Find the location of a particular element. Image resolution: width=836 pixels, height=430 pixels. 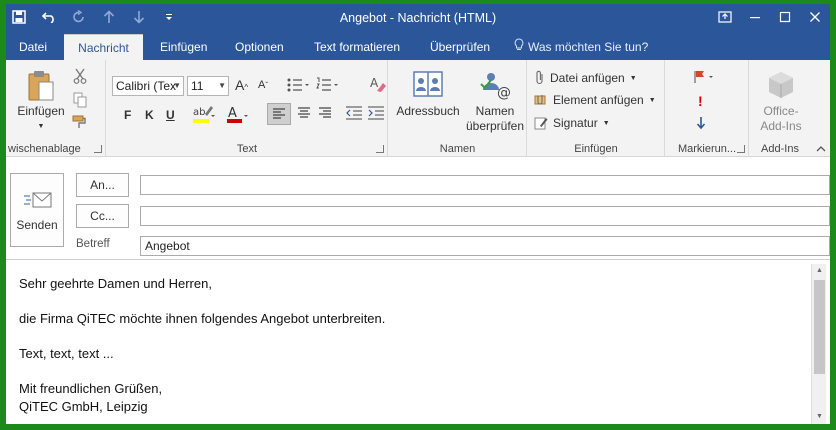

group-names: Adressbuch @ Namen überprüfen Namen is located at coordinates (458, 108).